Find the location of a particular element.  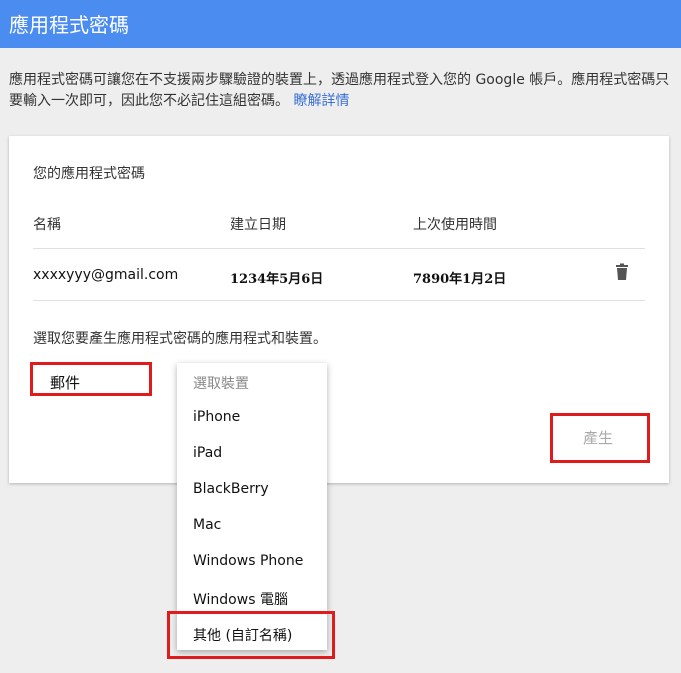

trash-icon is located at coordinates (622, 272).